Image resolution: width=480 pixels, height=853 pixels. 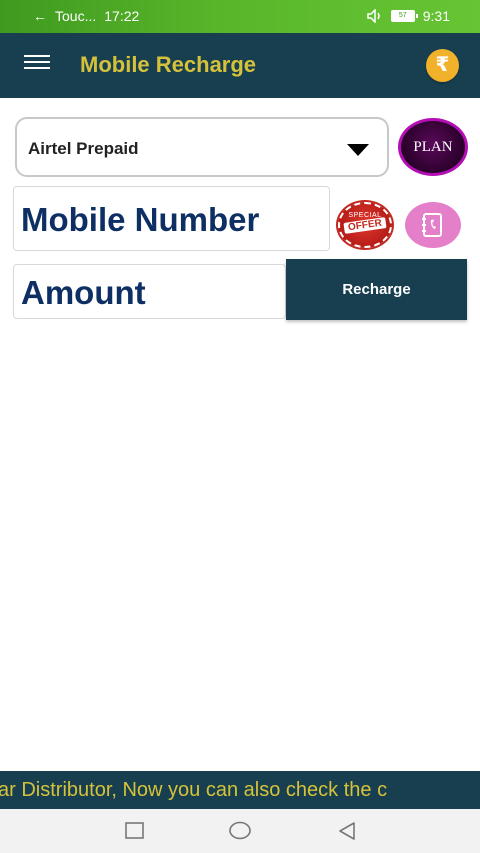 I want to click on home-icon, so click(x=241, y=831).